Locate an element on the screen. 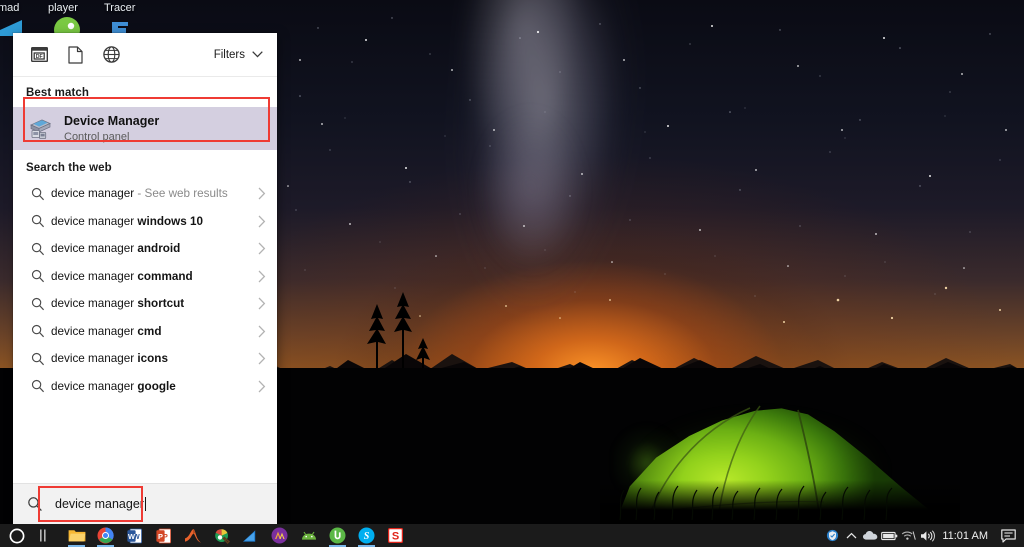 The height and width of the screenshot is (547, 1024). desktop-icon-label-0: mad is located at coordinates (10, 8).